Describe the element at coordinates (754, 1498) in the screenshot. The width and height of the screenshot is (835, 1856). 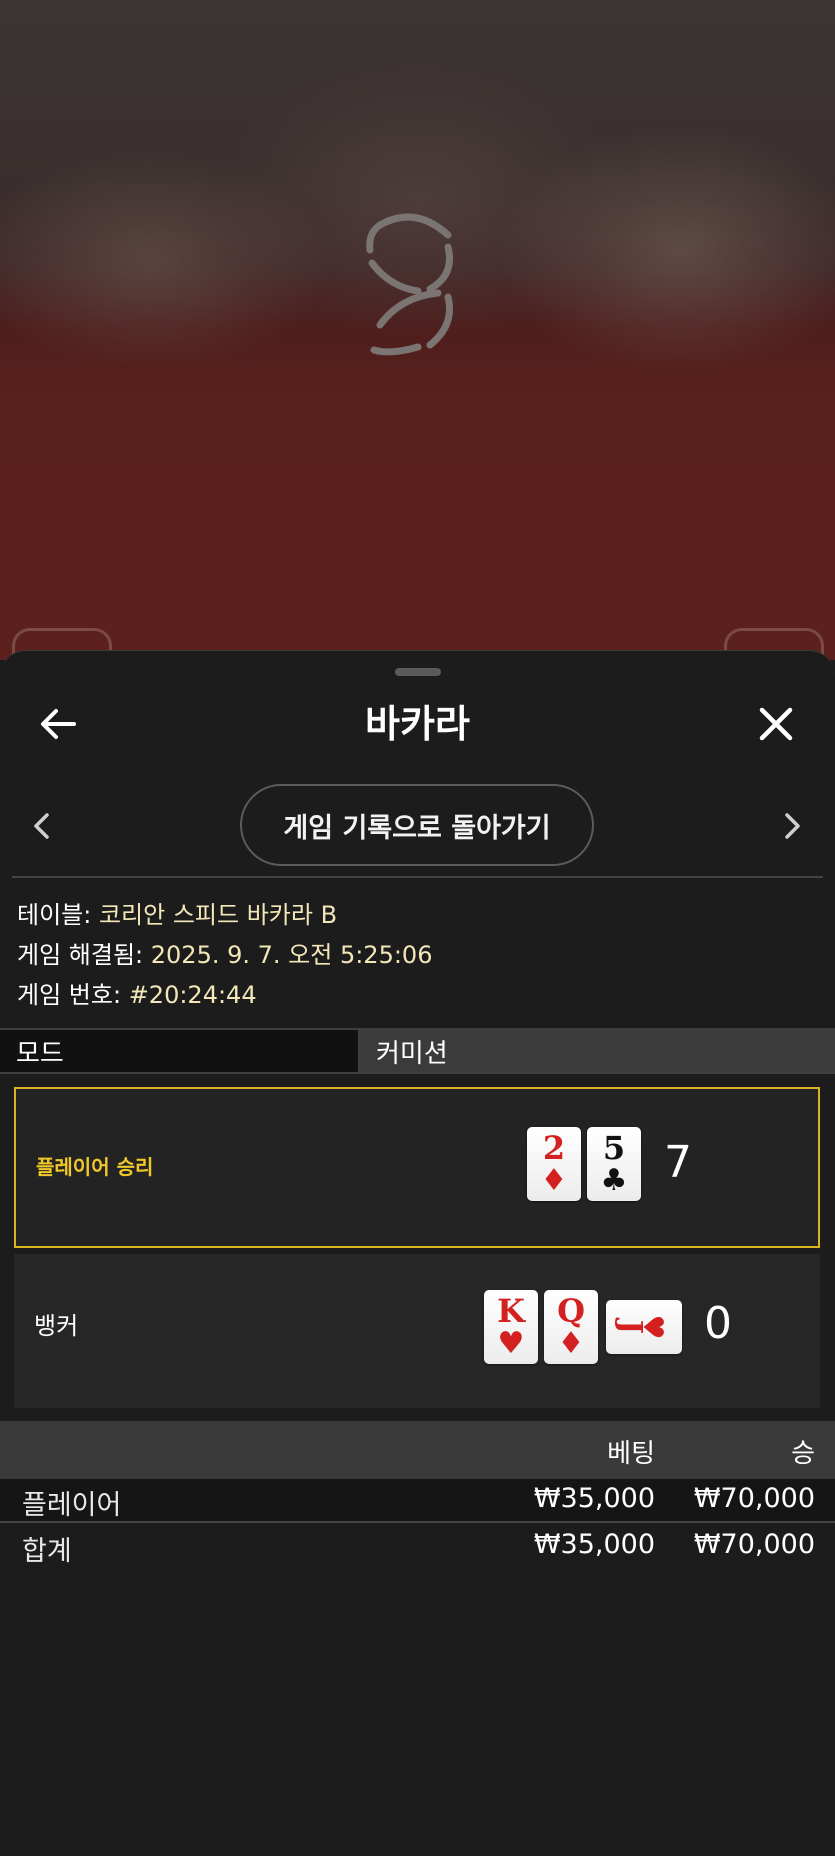
I see `bet-row-win: ₩70,000` at that location.